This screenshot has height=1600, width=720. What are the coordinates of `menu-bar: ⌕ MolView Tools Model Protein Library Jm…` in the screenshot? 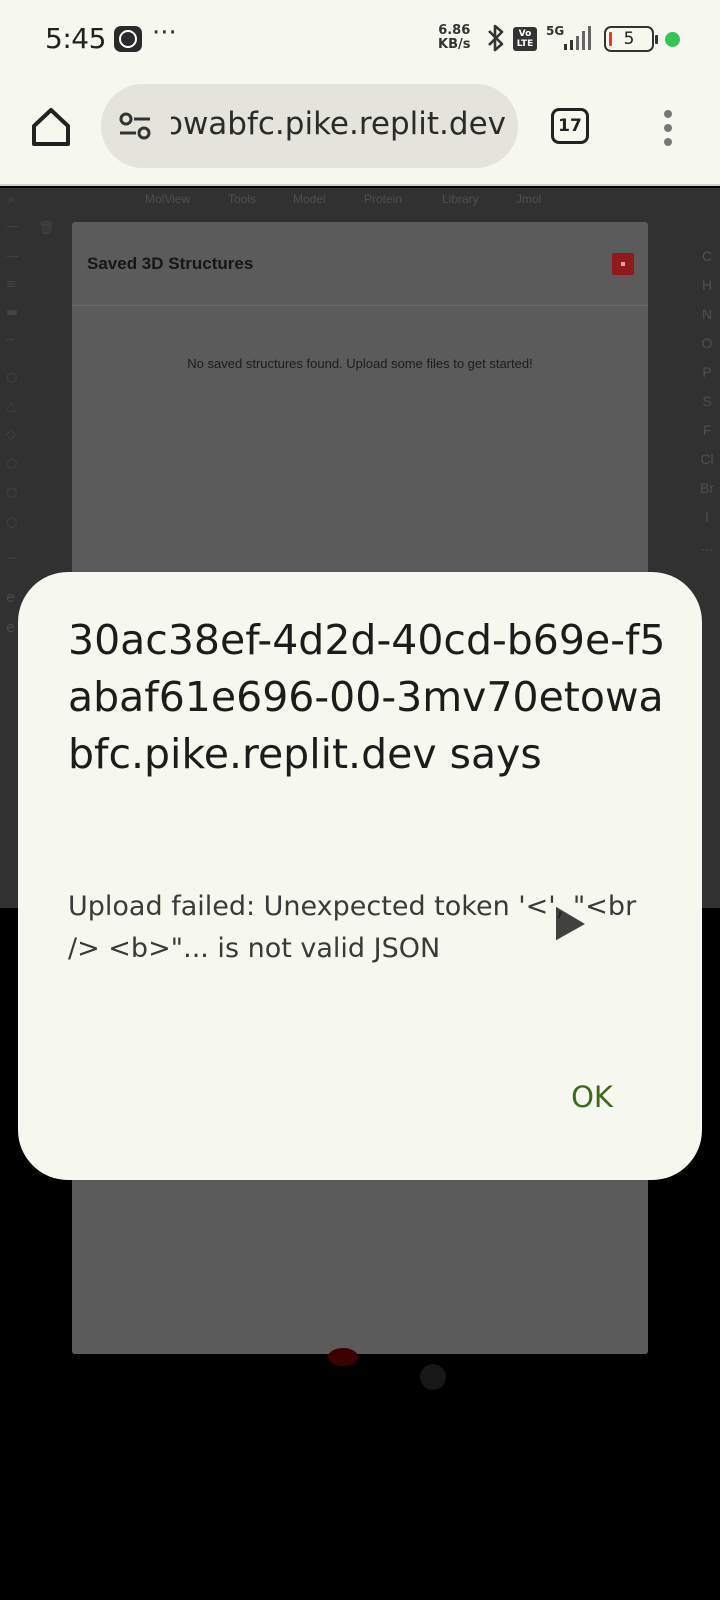 It's located at (360, 201).